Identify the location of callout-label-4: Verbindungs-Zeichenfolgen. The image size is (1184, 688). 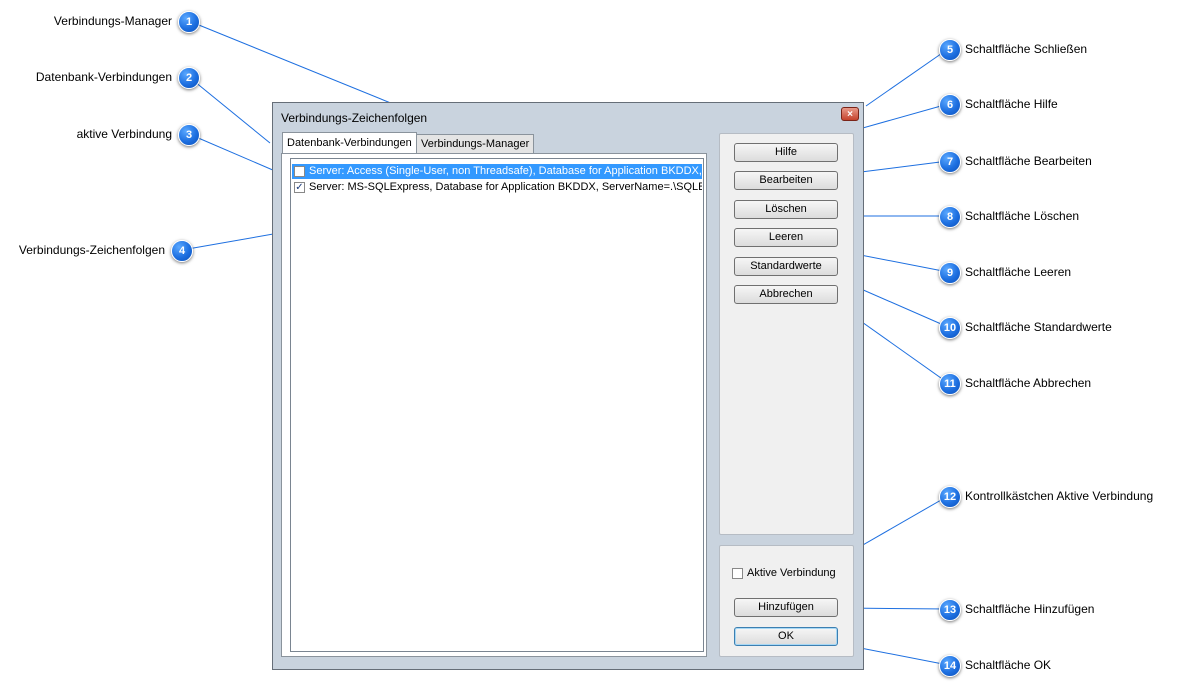
(91, 250).